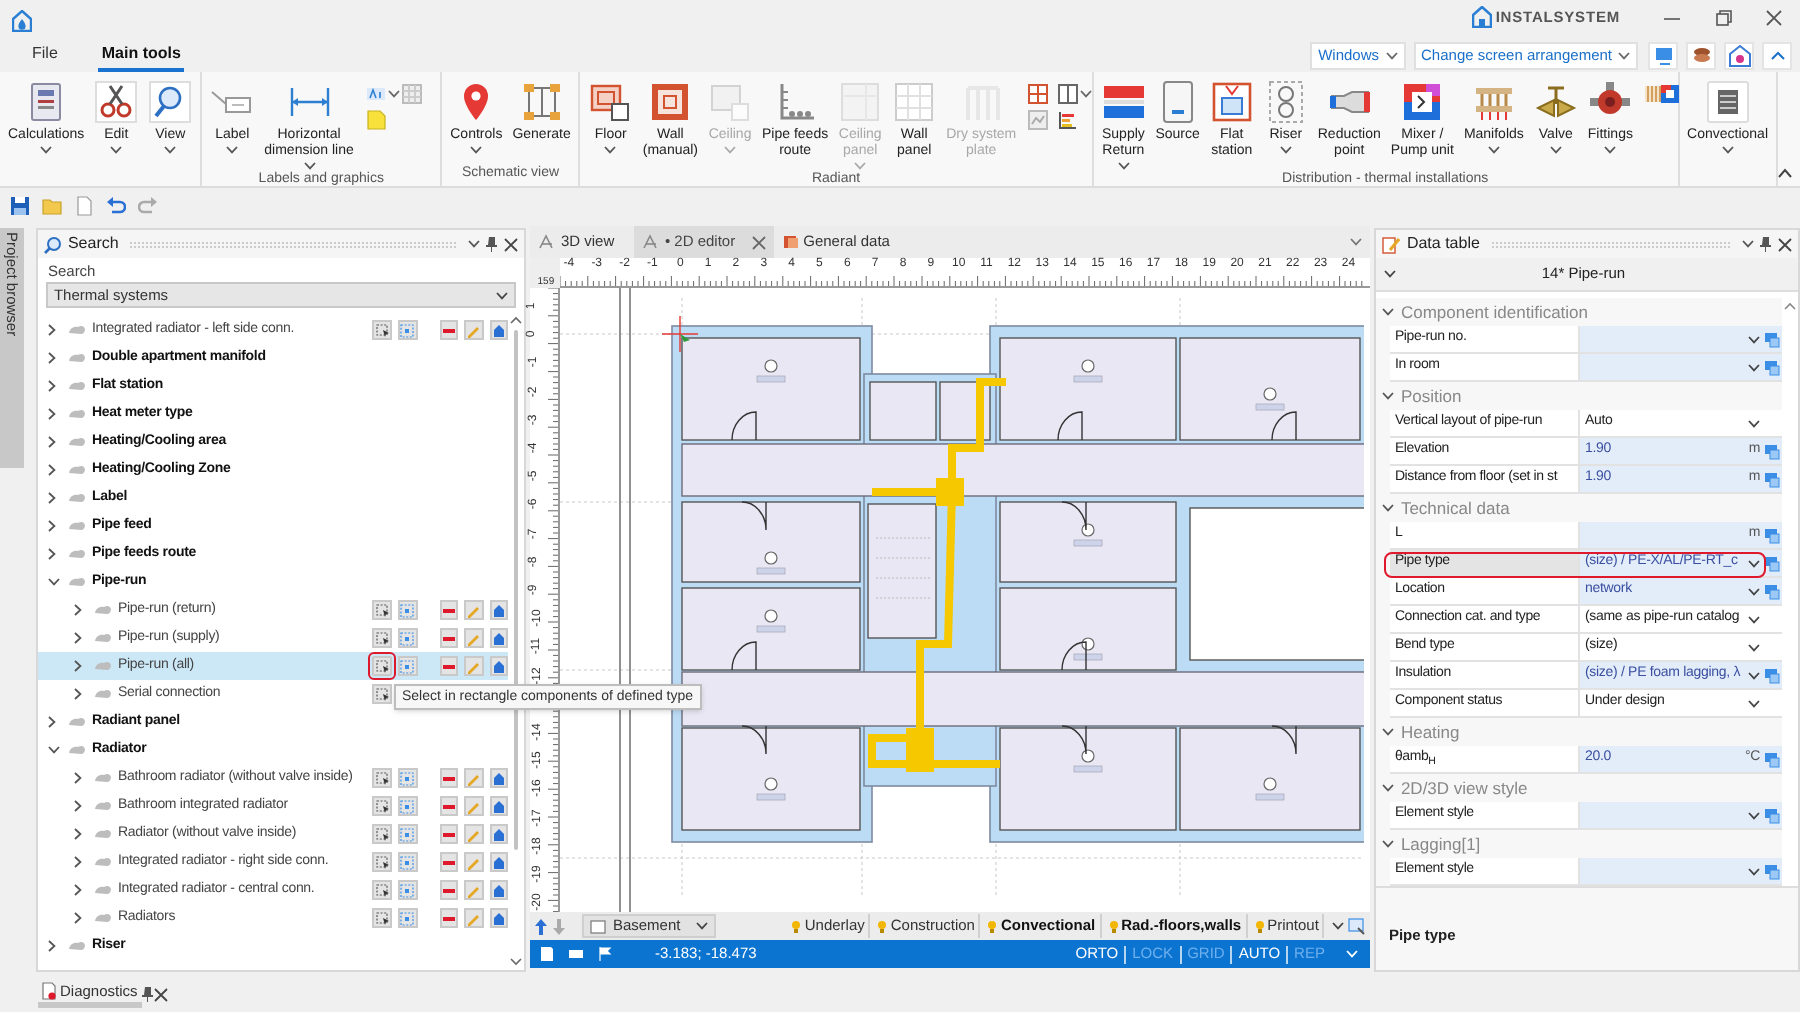 This screenshot has width=1800, height=1012. I want to click on search-icon, so click(52, 244).